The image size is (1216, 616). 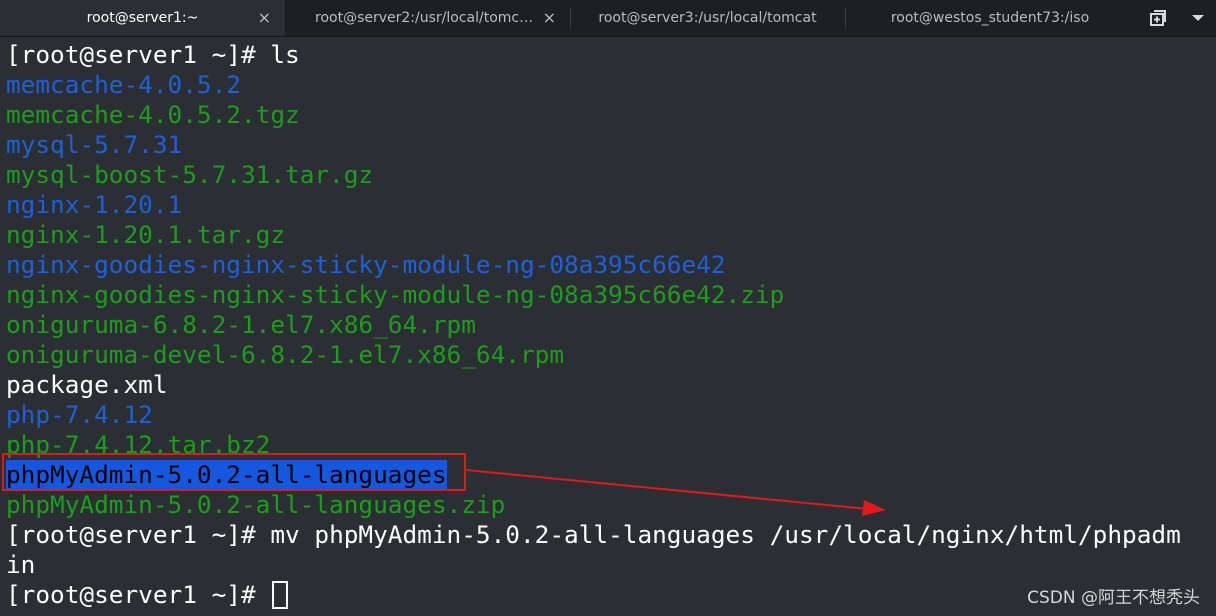 I want to click on watermark: CSDN @阿王不想秃头, so click(x=1113, y=598).